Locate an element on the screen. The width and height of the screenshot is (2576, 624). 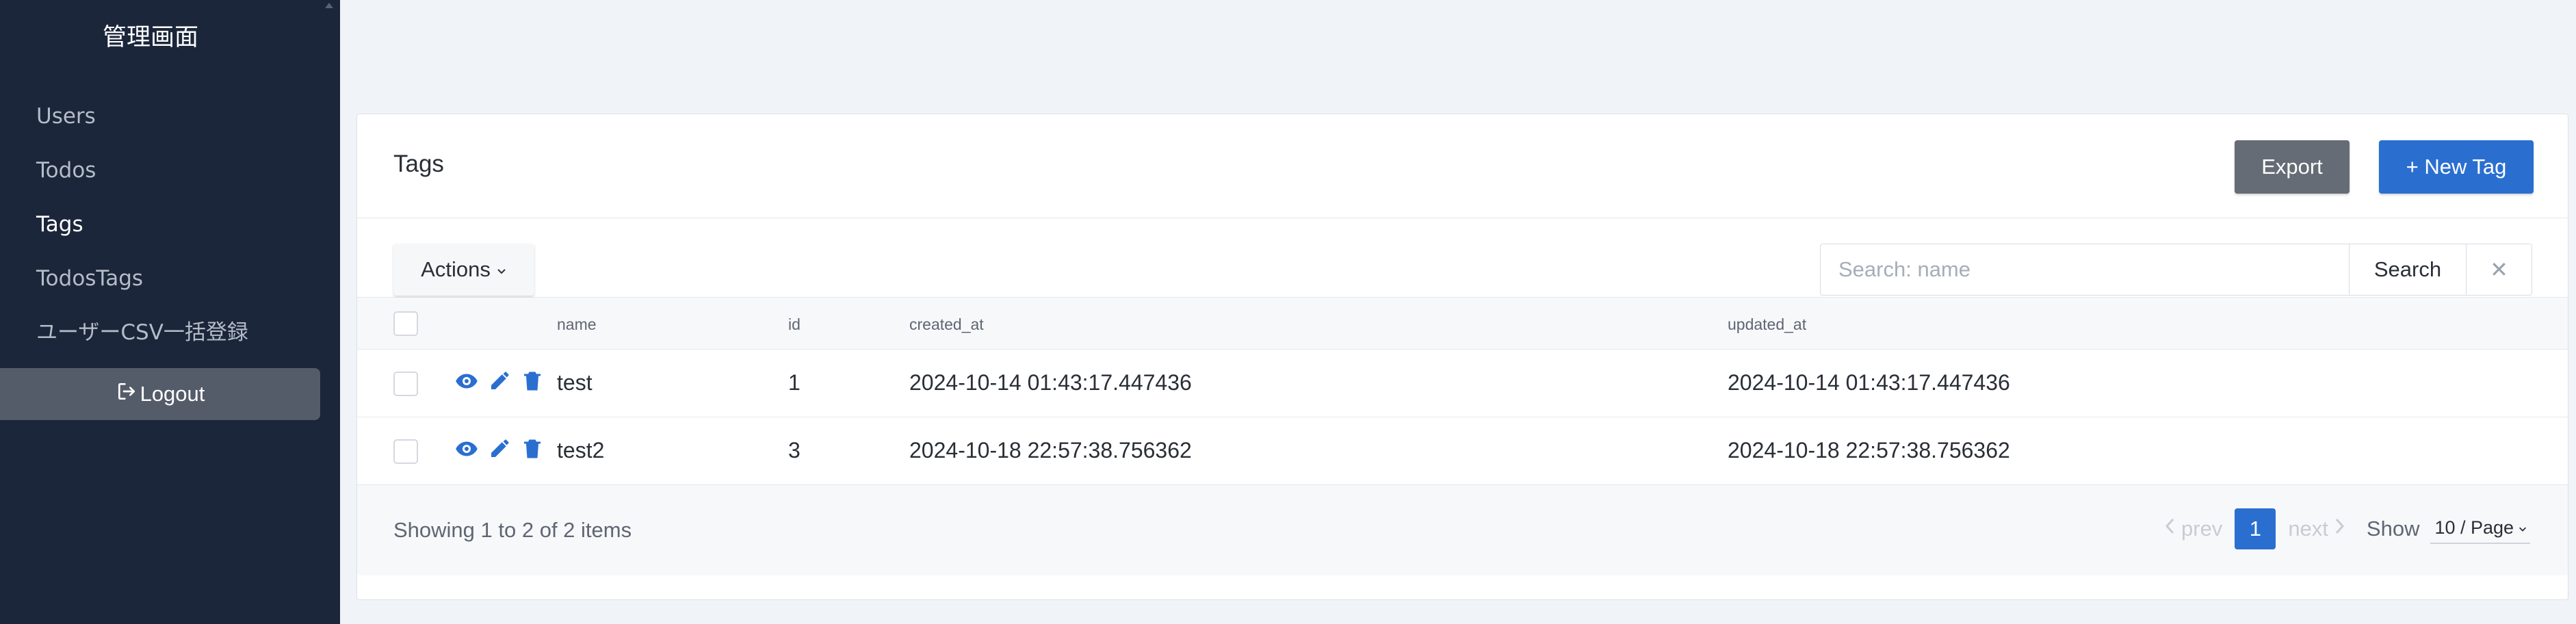
table-header: name id created_at updated_at is located at coordinates (1462, 324).